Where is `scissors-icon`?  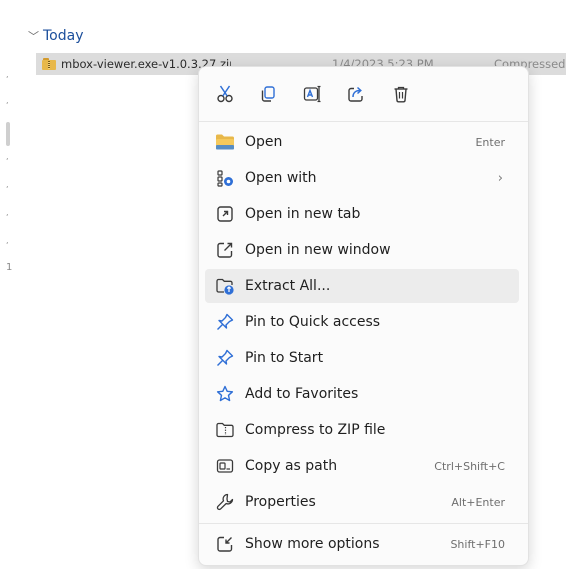 scissors-icon is located at coordinates (225, 94).